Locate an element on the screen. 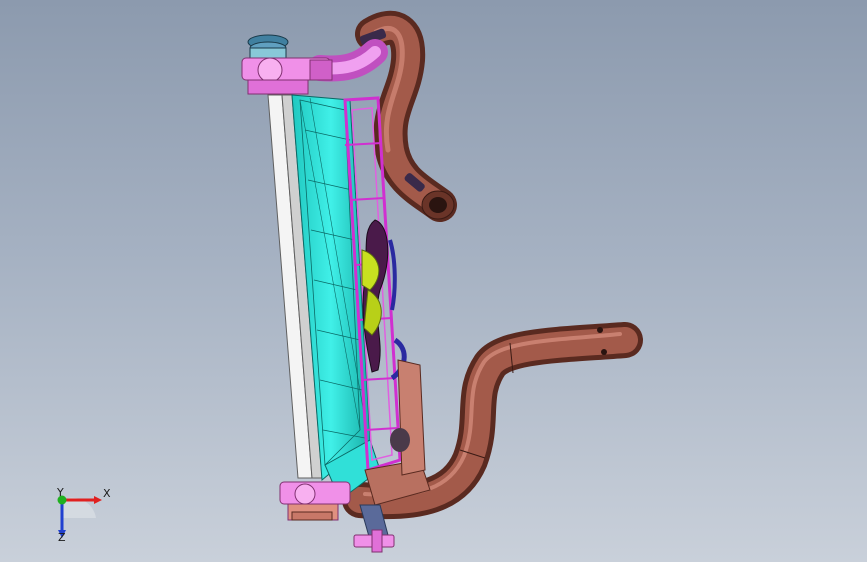 The image size is (867, 562). lower-tank is located at coordinates (397, 432).